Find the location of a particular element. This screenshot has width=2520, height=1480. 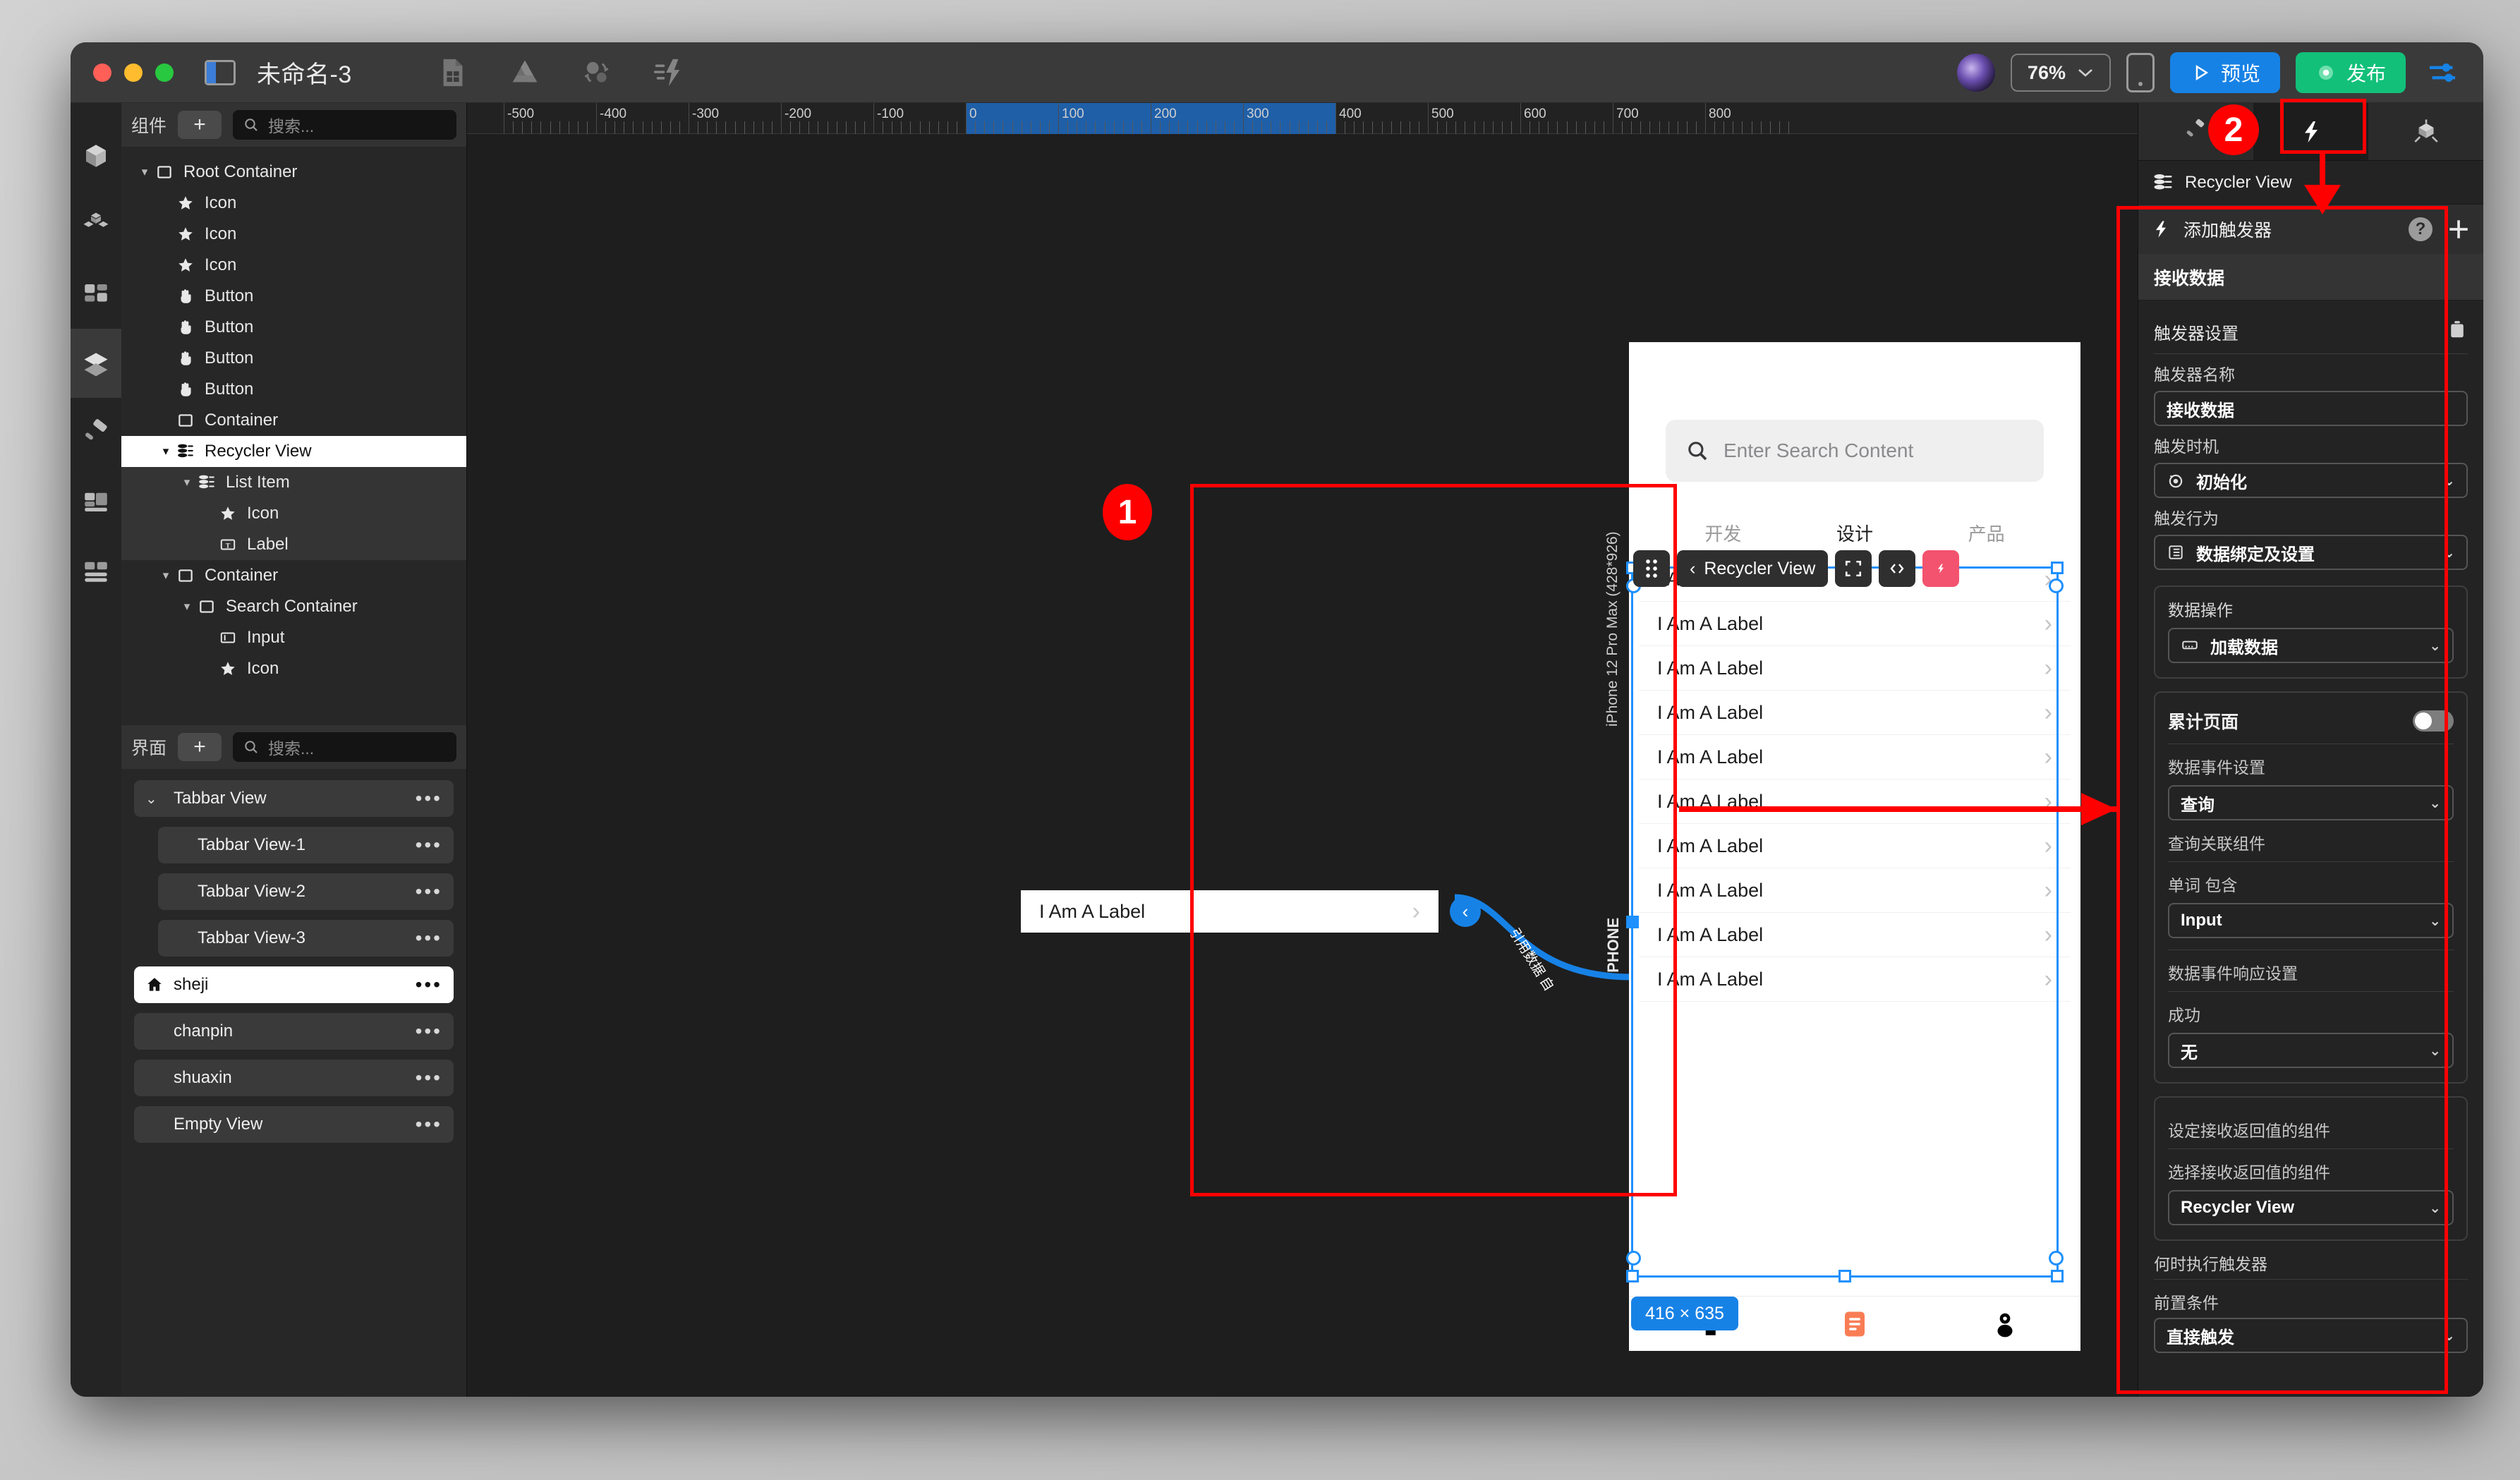

close-icon is located at coordinates (102, 73).